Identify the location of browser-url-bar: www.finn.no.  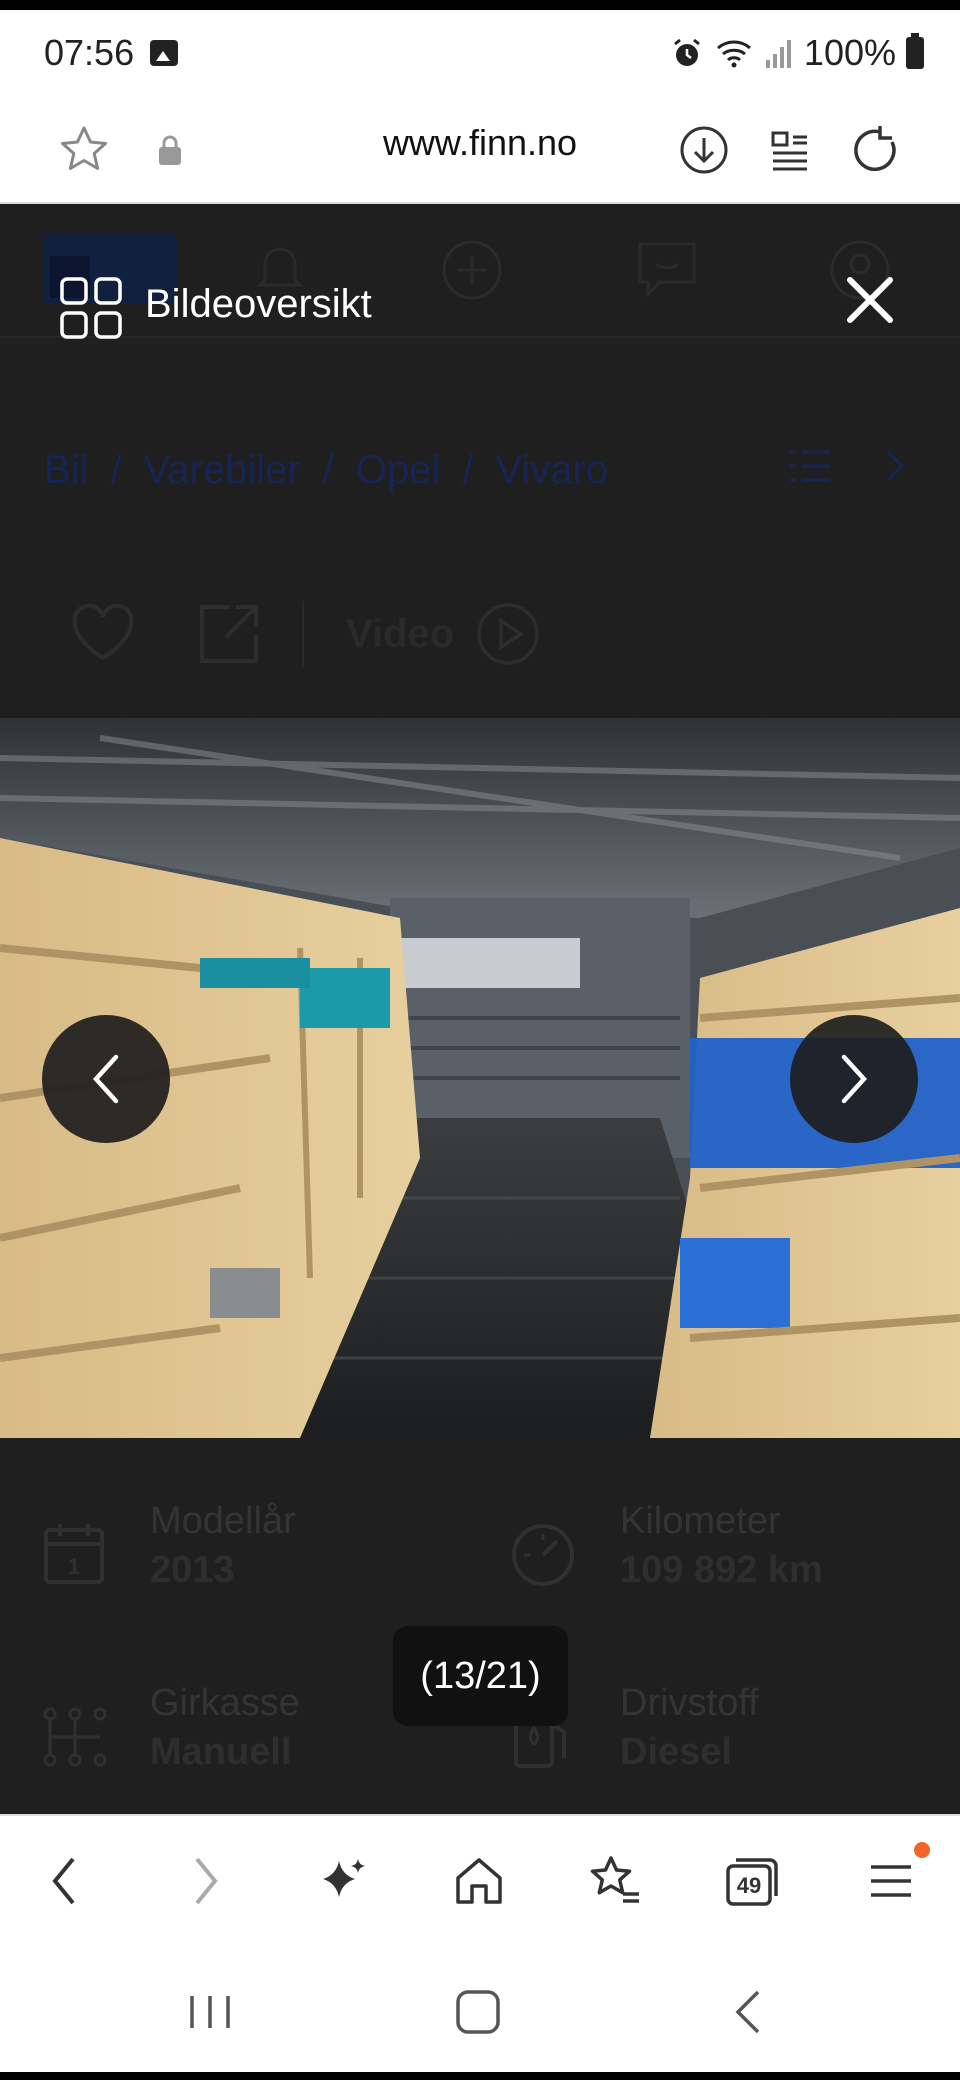
(480, 152).